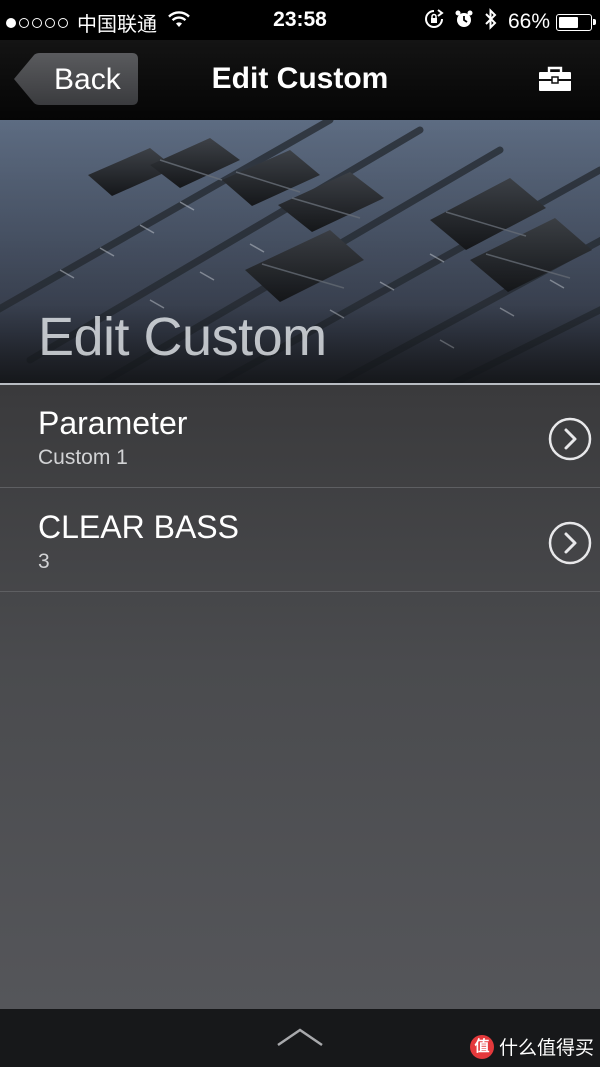  Describe the element at coordinates (555, 81) in the screenshot. I see `toolbox-icon` at that location.